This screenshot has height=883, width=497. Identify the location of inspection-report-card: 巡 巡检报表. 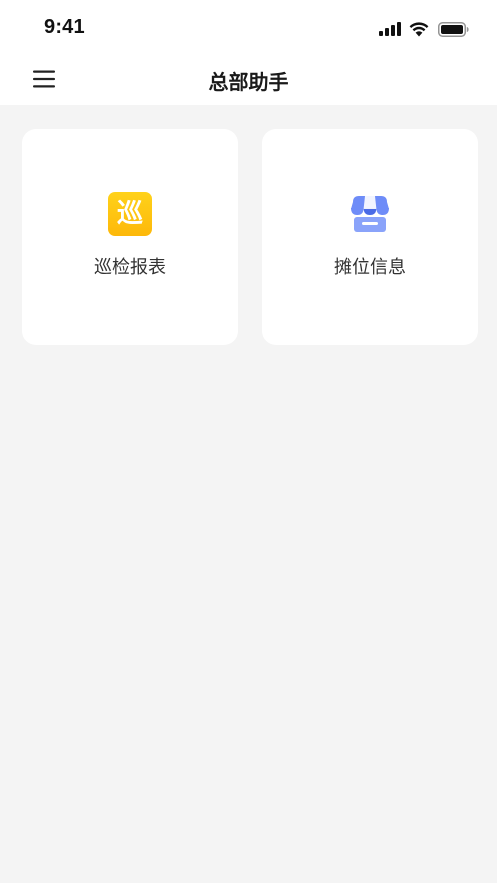
(130, 237).